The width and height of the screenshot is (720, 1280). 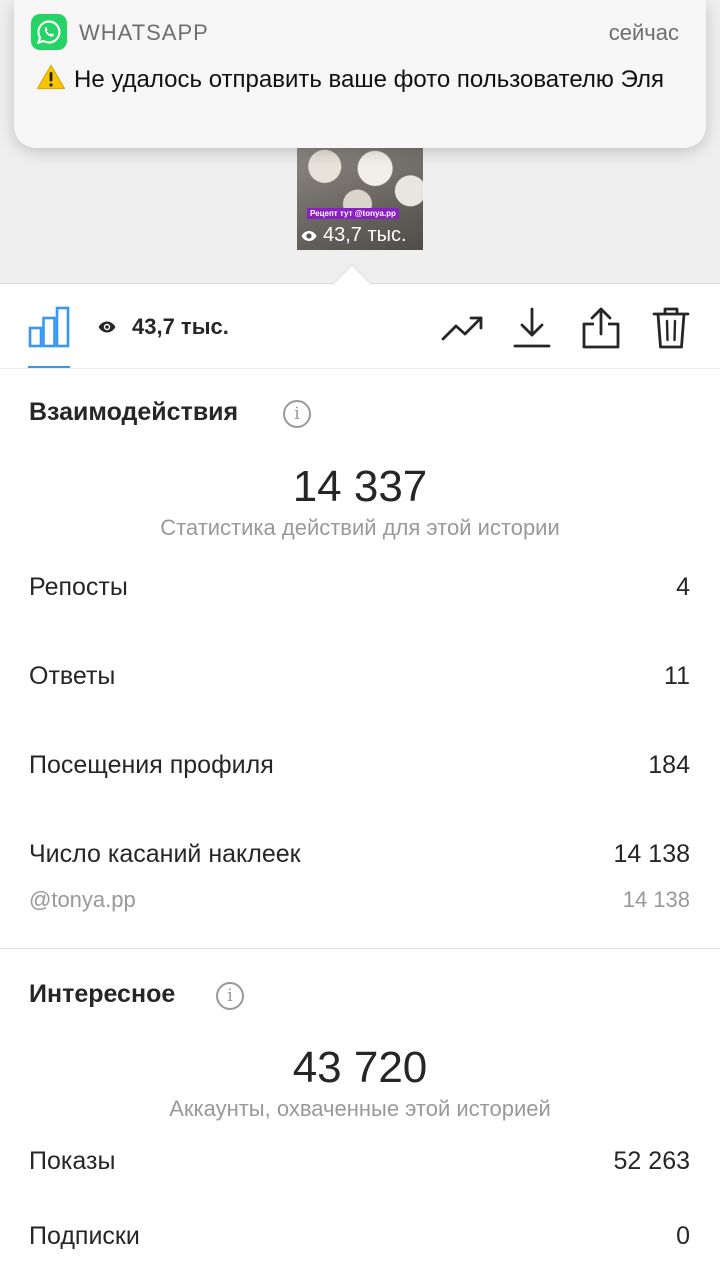 What do you see at coordinates (360, 948) in the screenshot?
I see `section-divider` at bounding box center [360, 948].